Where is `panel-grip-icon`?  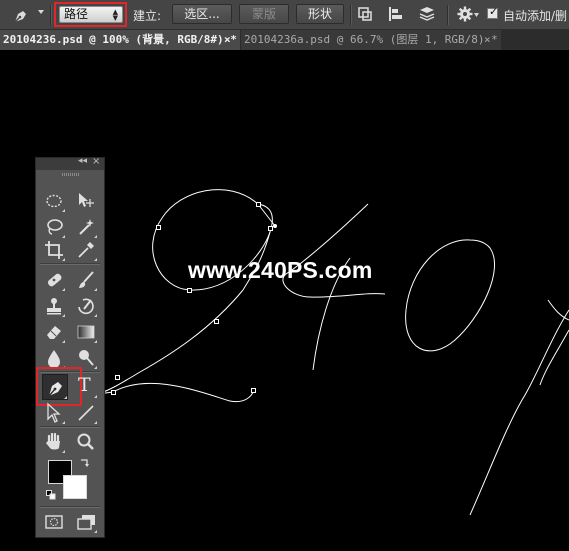 panel-grip-icon is located at coordinates (71, 174).